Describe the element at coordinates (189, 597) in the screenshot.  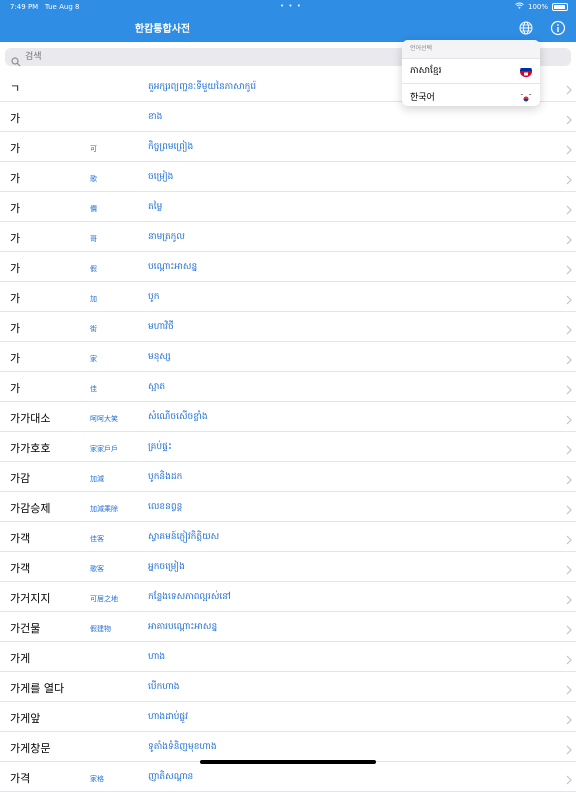
I see `meaning-label: កន្លែងទេសភាពល្អរស់នៅ` at that location.